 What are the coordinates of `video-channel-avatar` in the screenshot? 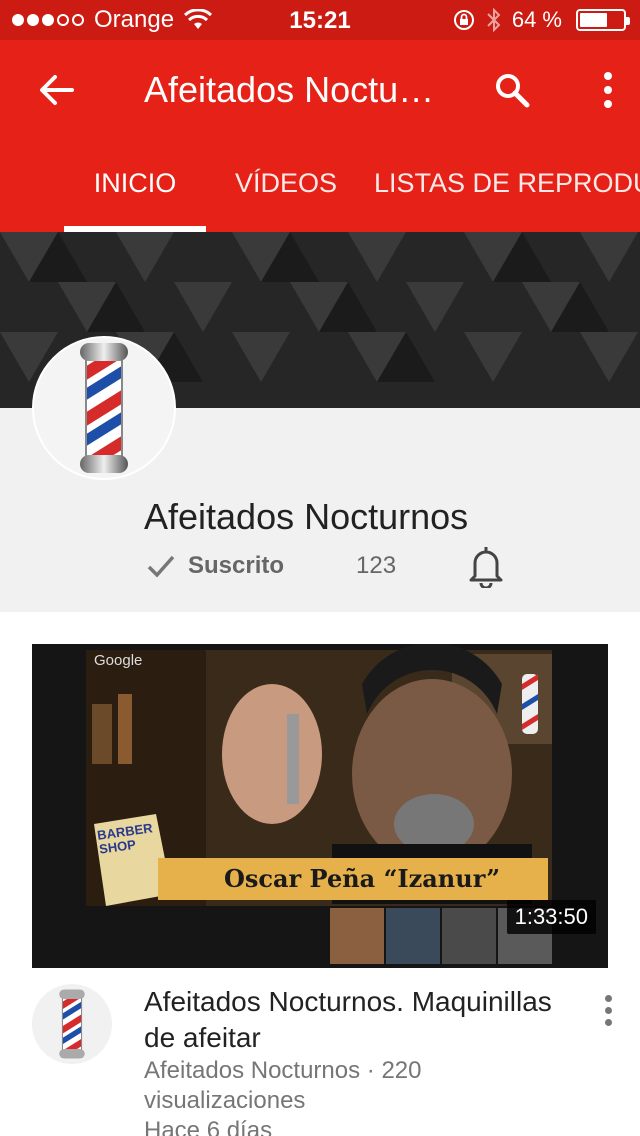 It's located at (72, 1024).